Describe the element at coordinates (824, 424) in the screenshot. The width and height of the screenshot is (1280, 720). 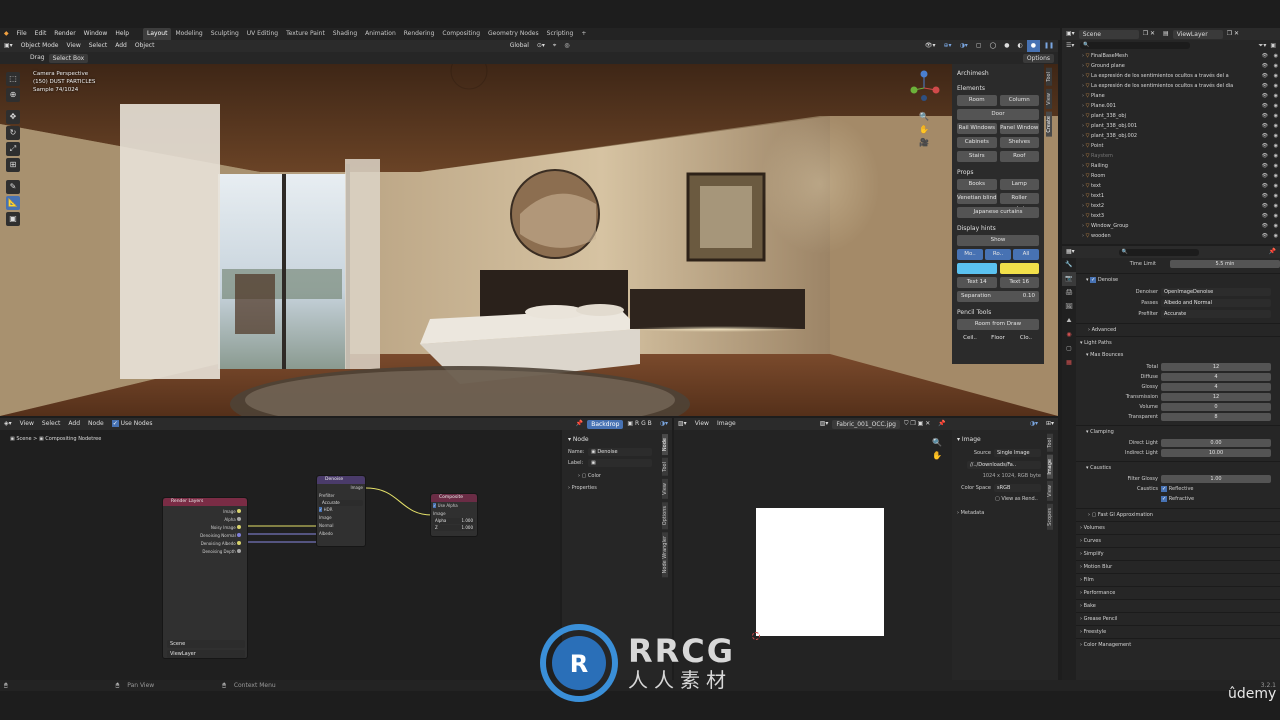
I see `image-browse-icon: ▨▾` at that location.